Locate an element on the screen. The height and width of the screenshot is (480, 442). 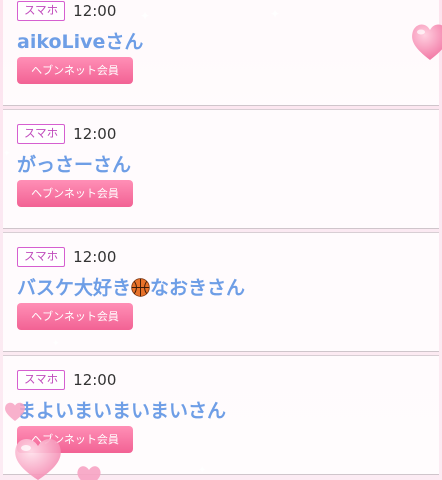
user-name-part: バスケ大好き is located at coordinates (74, 288).